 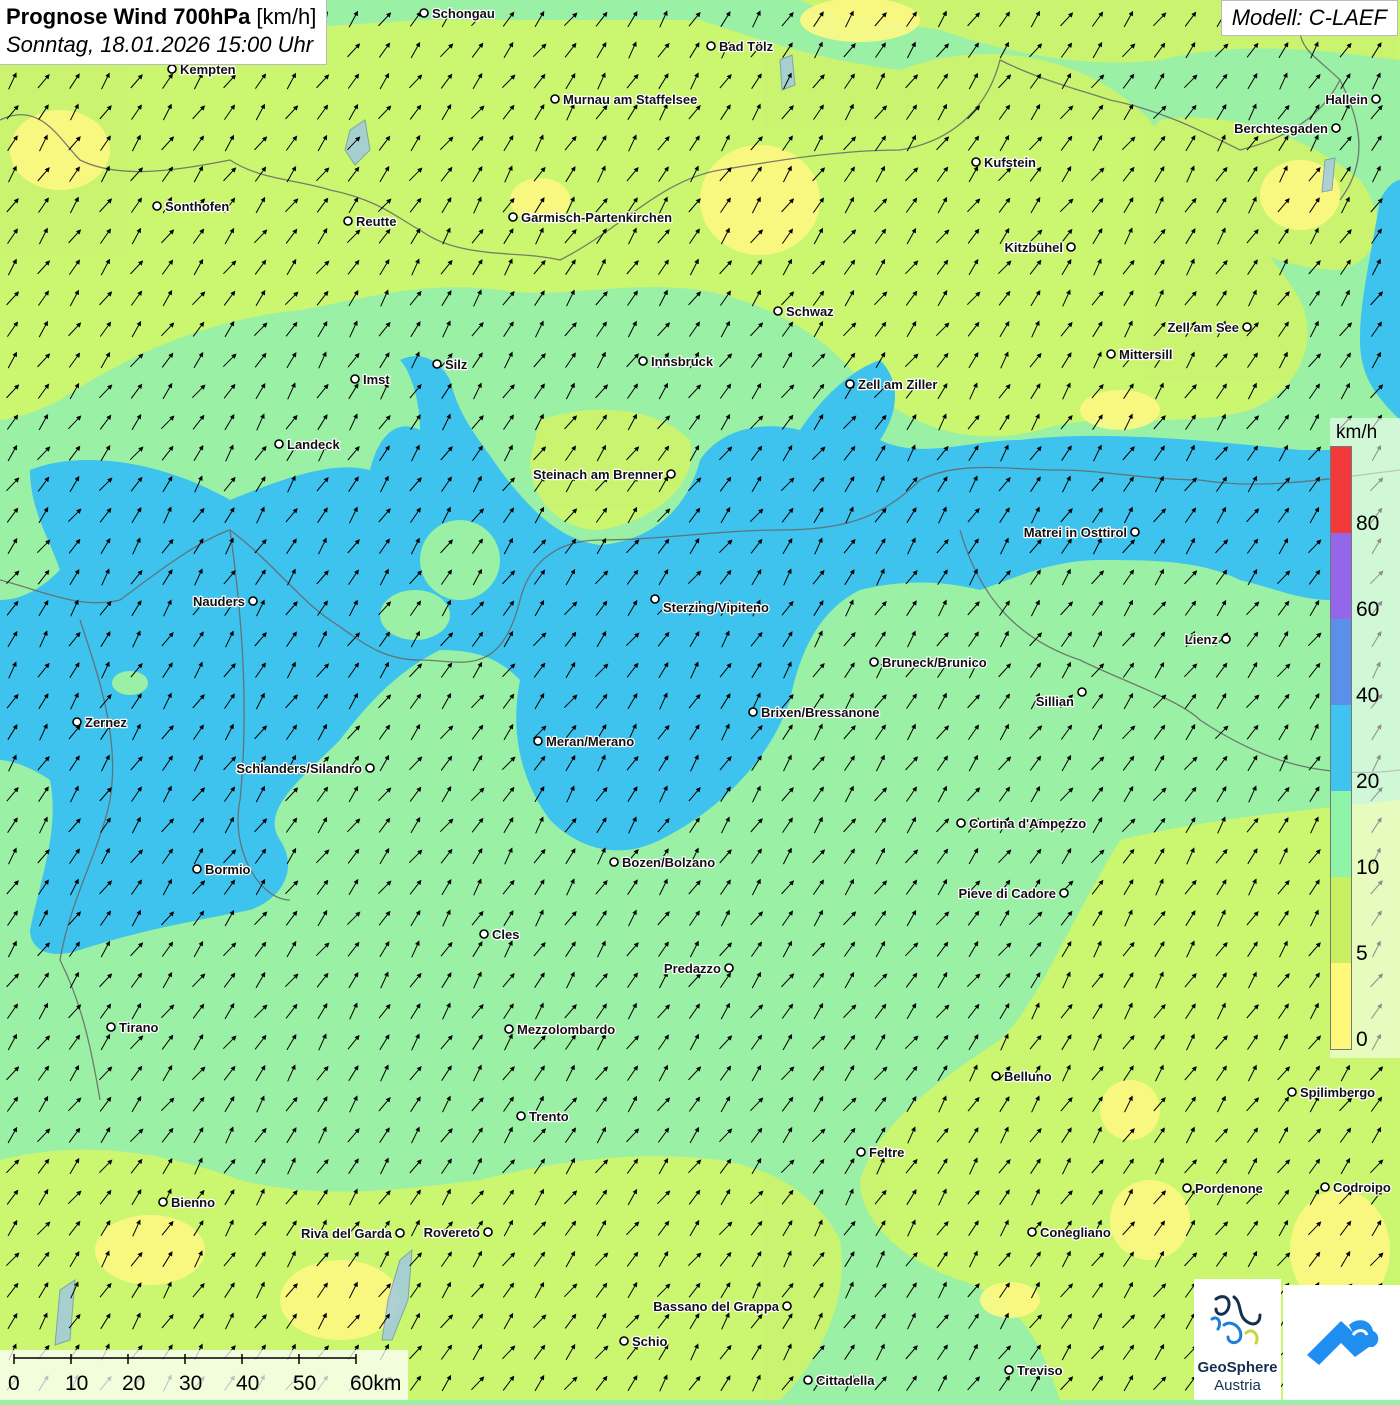 What do you see at coordinates (1013, 893) in the screenshot?
I see `city-marker: Pieve di Cadore` at bounding box center [1013, 893].